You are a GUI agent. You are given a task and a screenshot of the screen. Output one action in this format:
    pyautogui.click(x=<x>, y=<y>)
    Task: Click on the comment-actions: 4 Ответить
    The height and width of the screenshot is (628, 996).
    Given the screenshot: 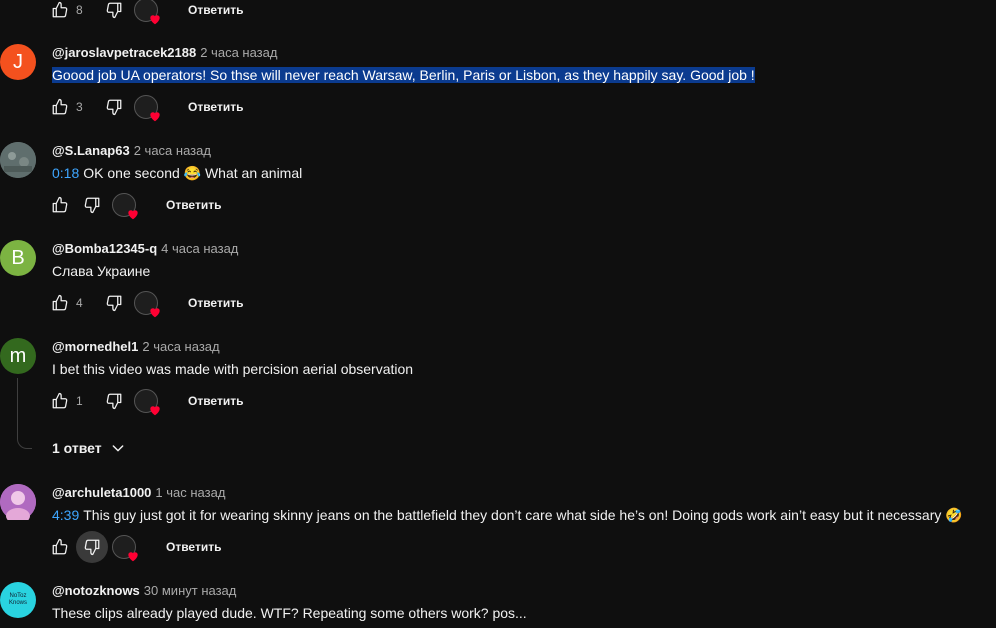 What is the action you would take?
    pyautogui.click(x=148, y=303)
    